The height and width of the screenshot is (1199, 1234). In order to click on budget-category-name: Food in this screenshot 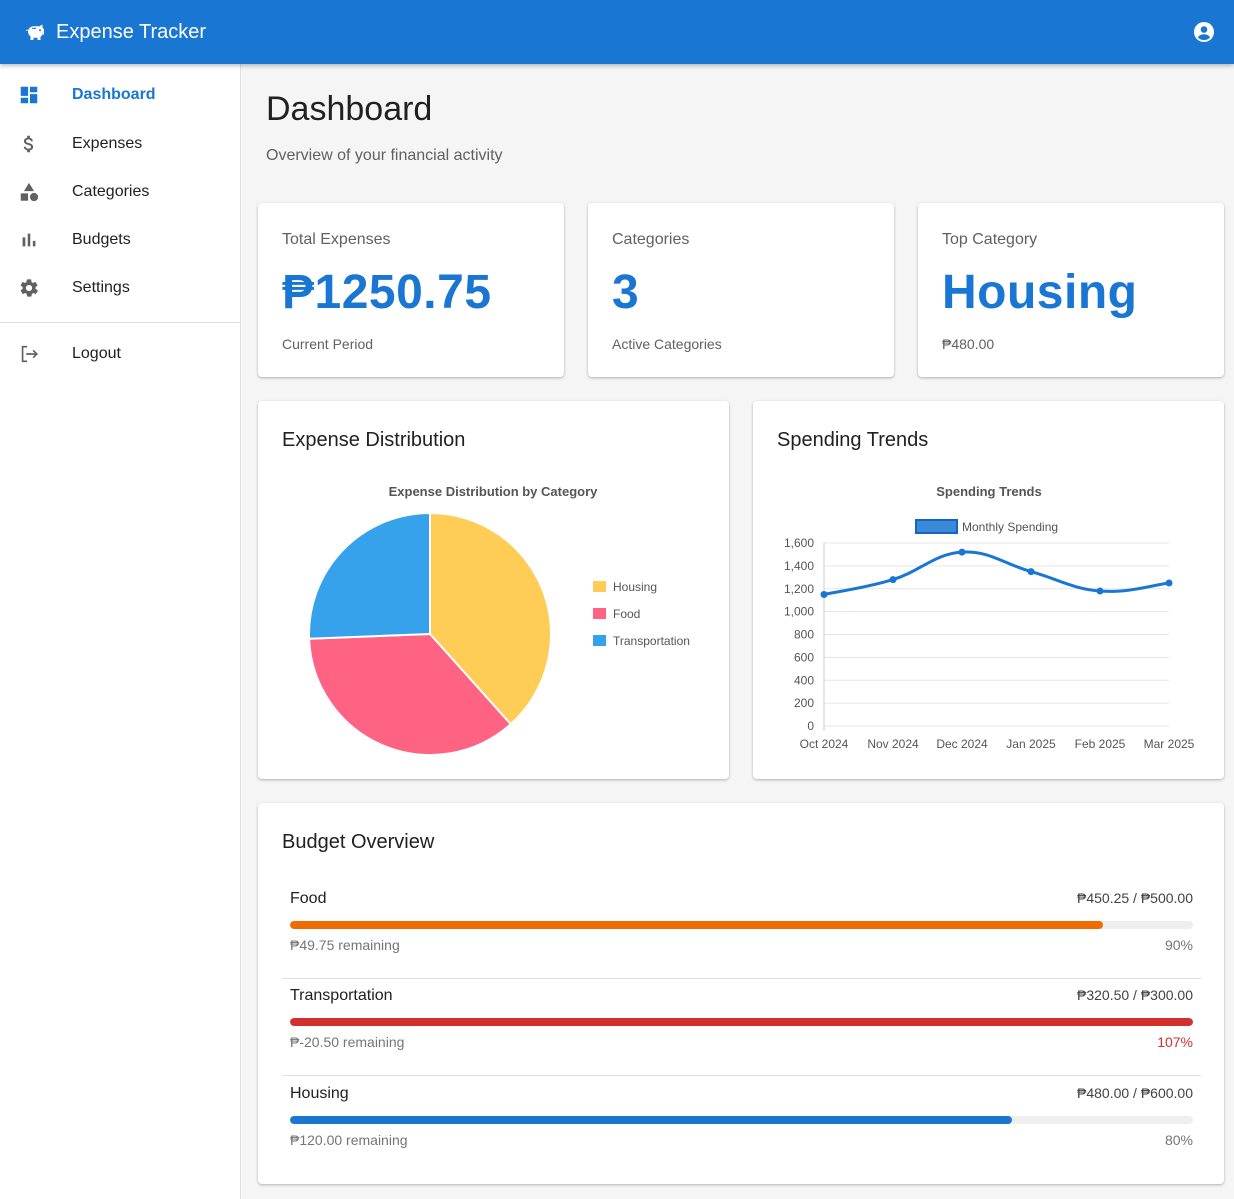, I will do `click(308, 898)`.